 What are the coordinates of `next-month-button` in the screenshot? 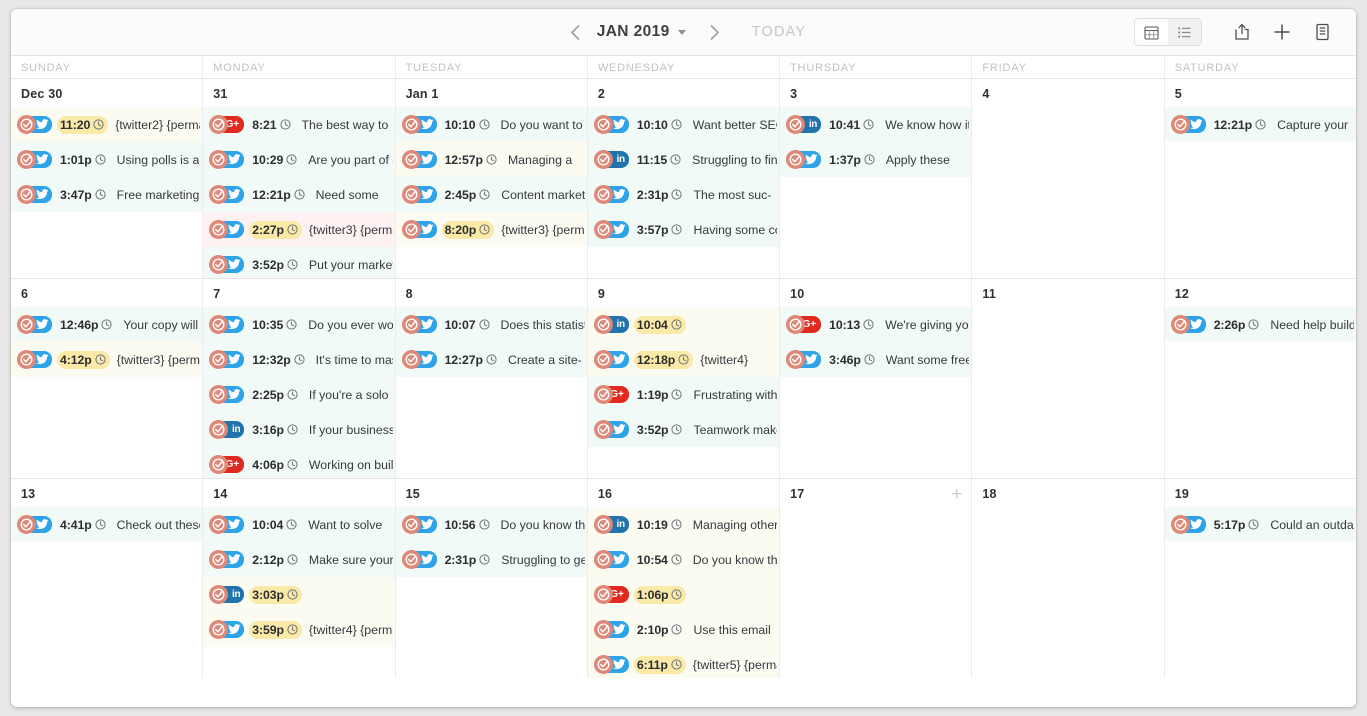 It's located at (715, 32).